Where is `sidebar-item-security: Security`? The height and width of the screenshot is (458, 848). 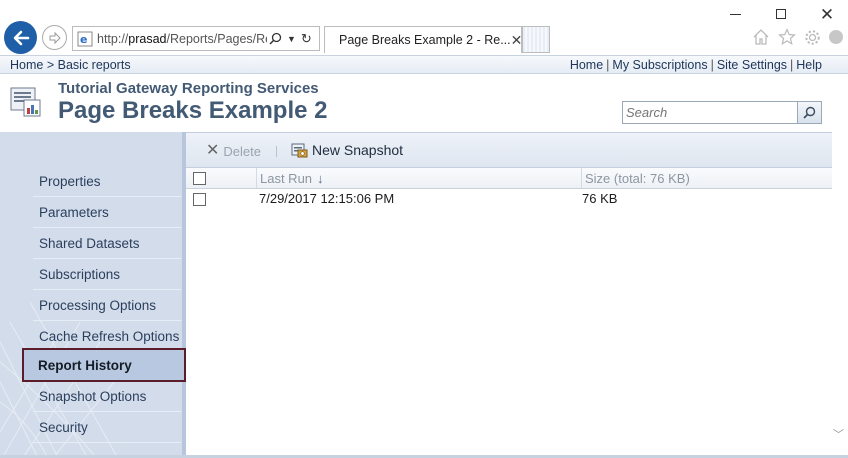
sidebar-item-security: Security is located at coordinates (107, 427).